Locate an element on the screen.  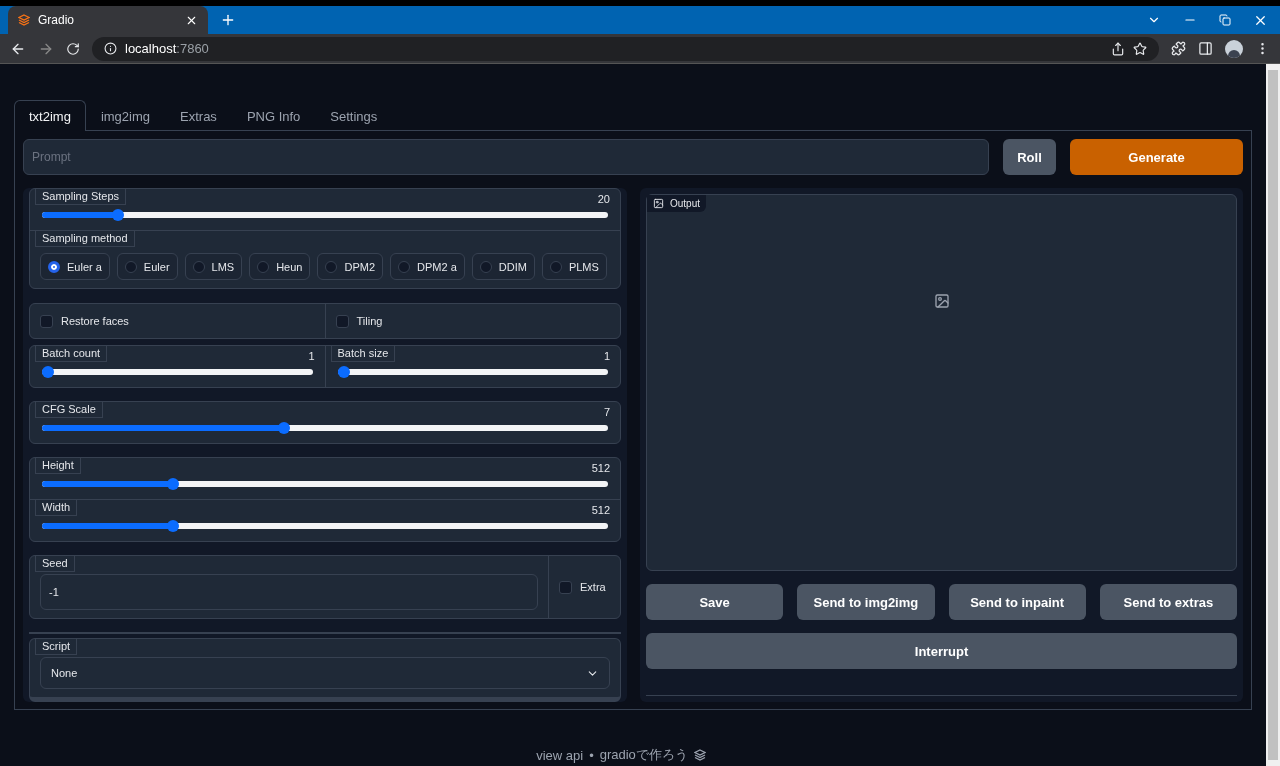
radio-option: DDIM is located at coordinates (503, 266).